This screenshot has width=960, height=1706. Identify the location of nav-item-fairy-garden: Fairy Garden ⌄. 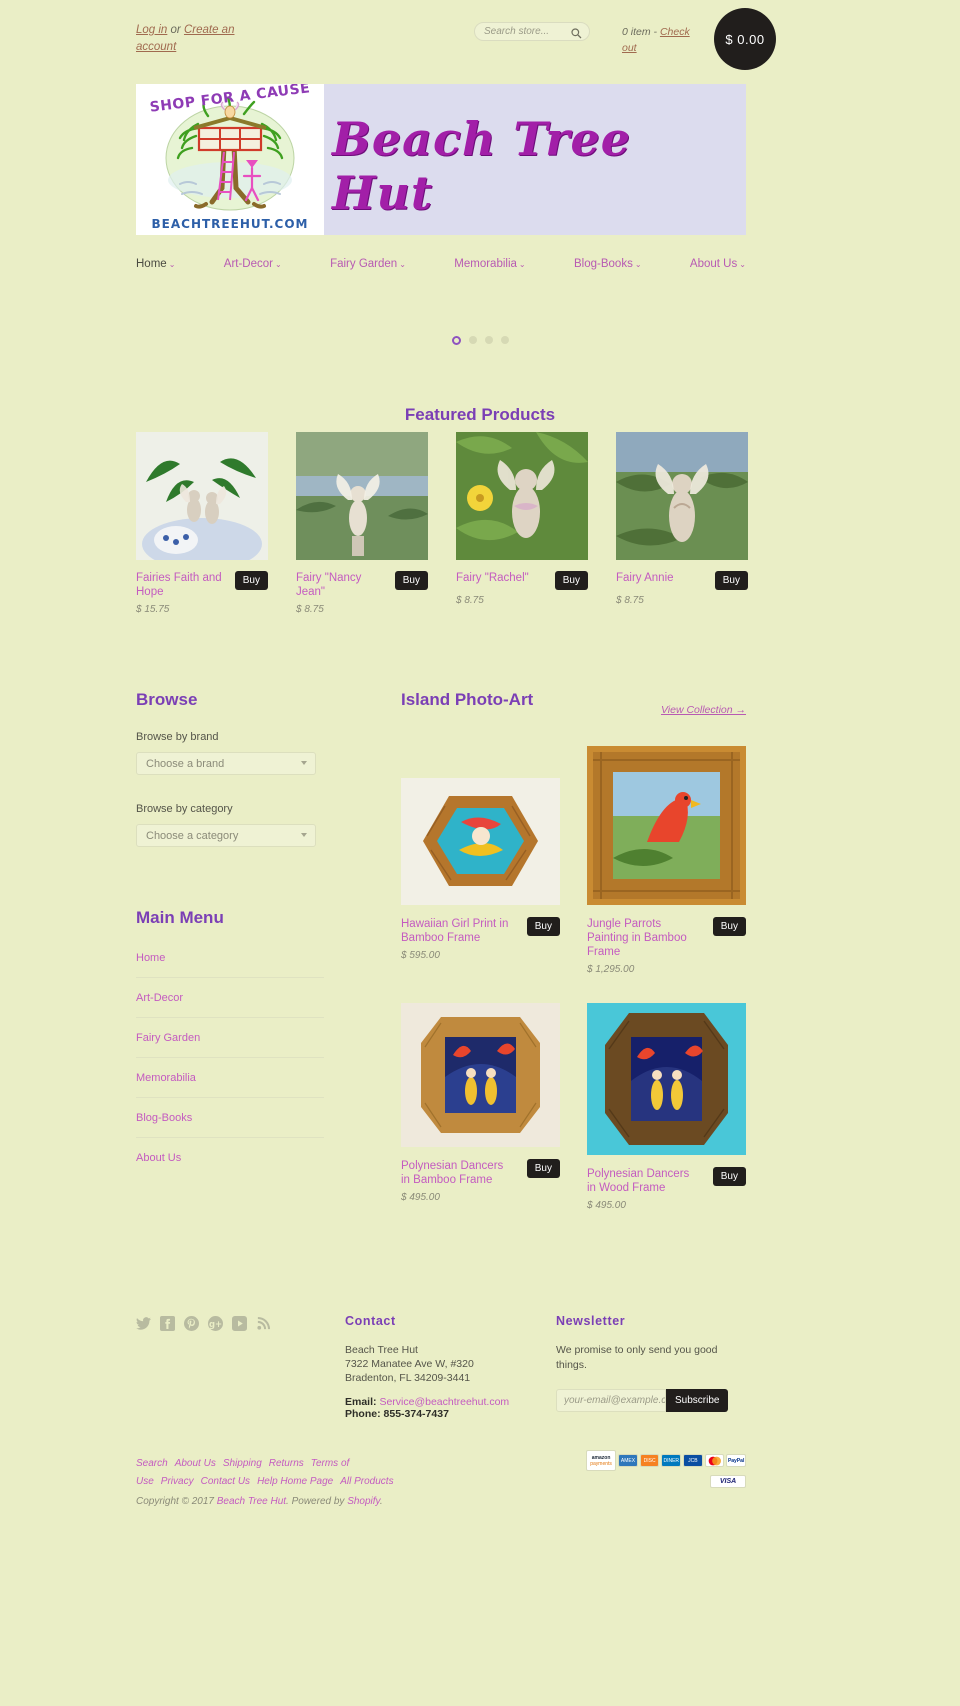
(368, 264).